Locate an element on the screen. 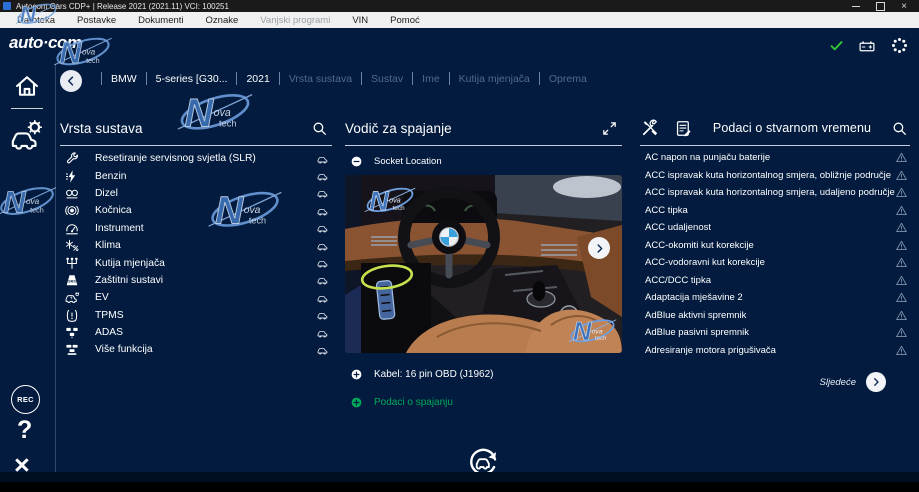  check-icon is located at coordinates (836, 45).